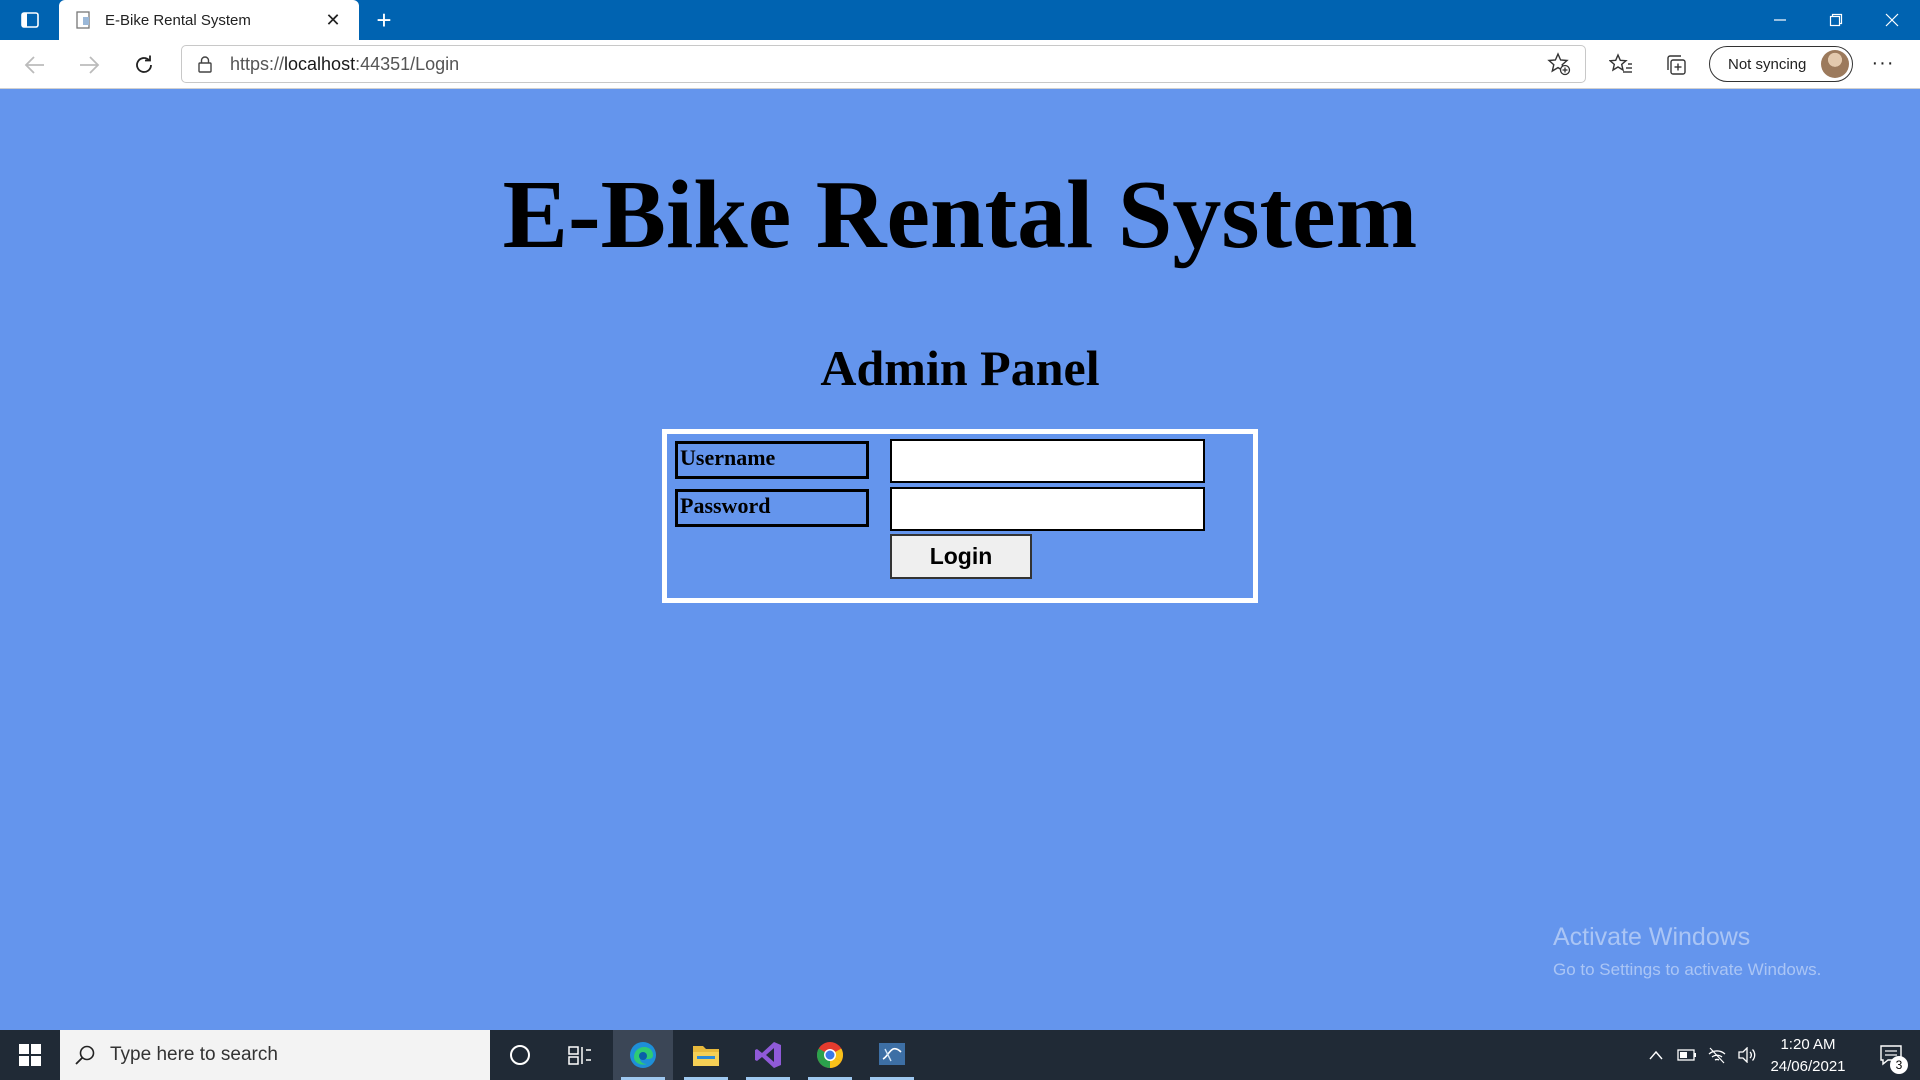 The image size is (1920, 1080). I want to click on login-button: Login, so click(961, 556).